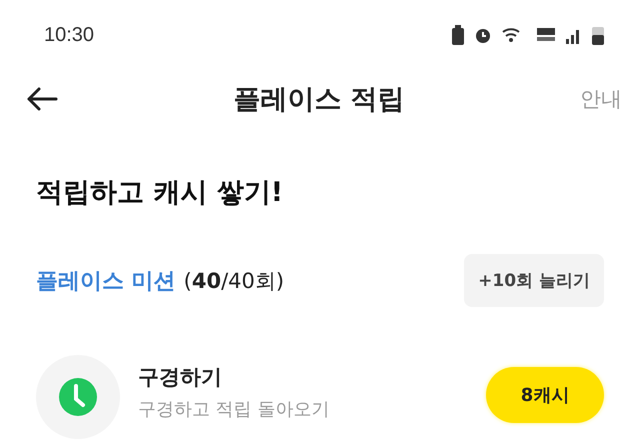 The height and width of the screenshot is (440, 640). Describe the element at coordinates (534, 280) in the screenshot. I see `increase-button: +10회 늘리기` at that location.